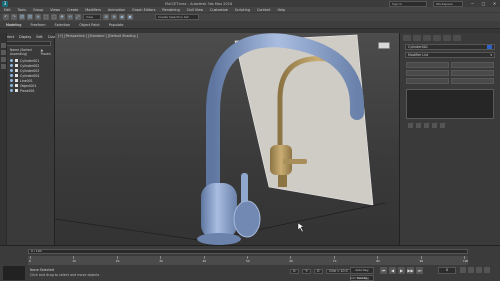 Image resolution: width=500 pixels, height=281 pixels. Describe the element at coordinates (427, 37) in the screenshot. I see `hierarchy-tab-icon` at that location.